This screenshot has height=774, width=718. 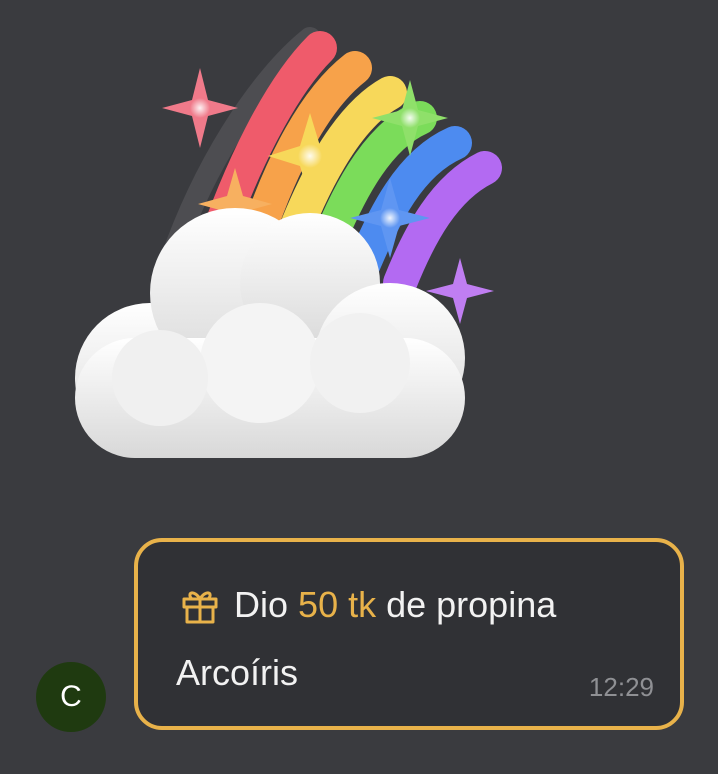 I want to click on message-timestamp: 12:29, so click(x=621, y=687).